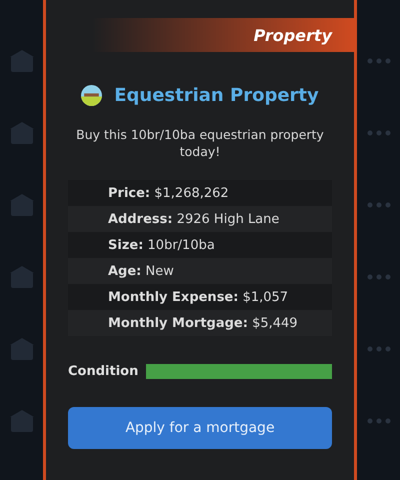  What do you see at coordinates (103, 371) in the screenshot?
I see `condition-label: Condition` at bounding box center [103, 371].